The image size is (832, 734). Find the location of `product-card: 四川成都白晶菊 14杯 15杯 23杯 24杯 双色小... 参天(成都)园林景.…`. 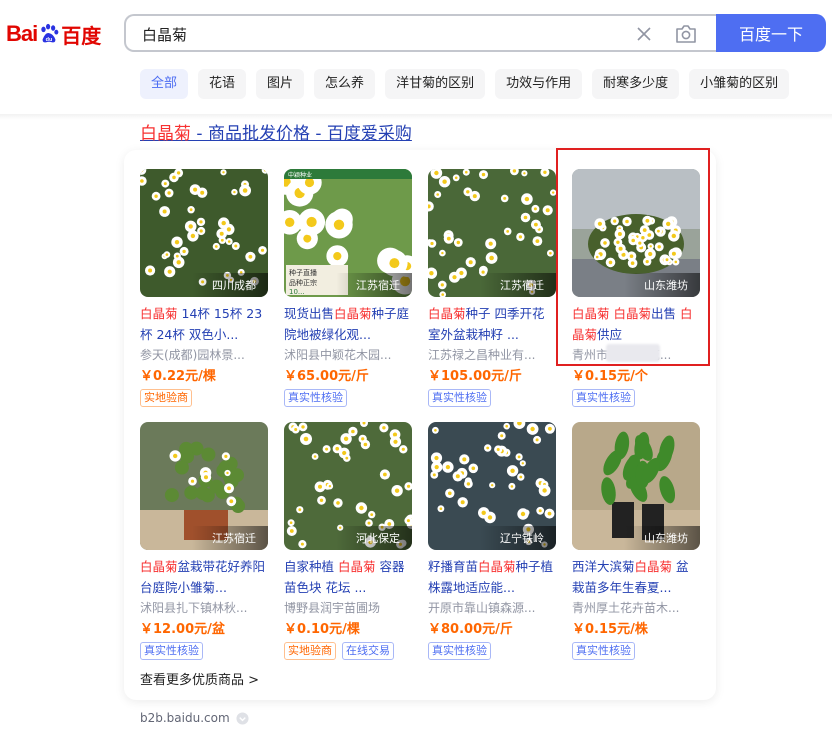

product-card: 四川成都白晶菊 14杯 15杯 23杯 24杯 双色小... 参天(成都)园林景.… is located at coordinates (204, 288).